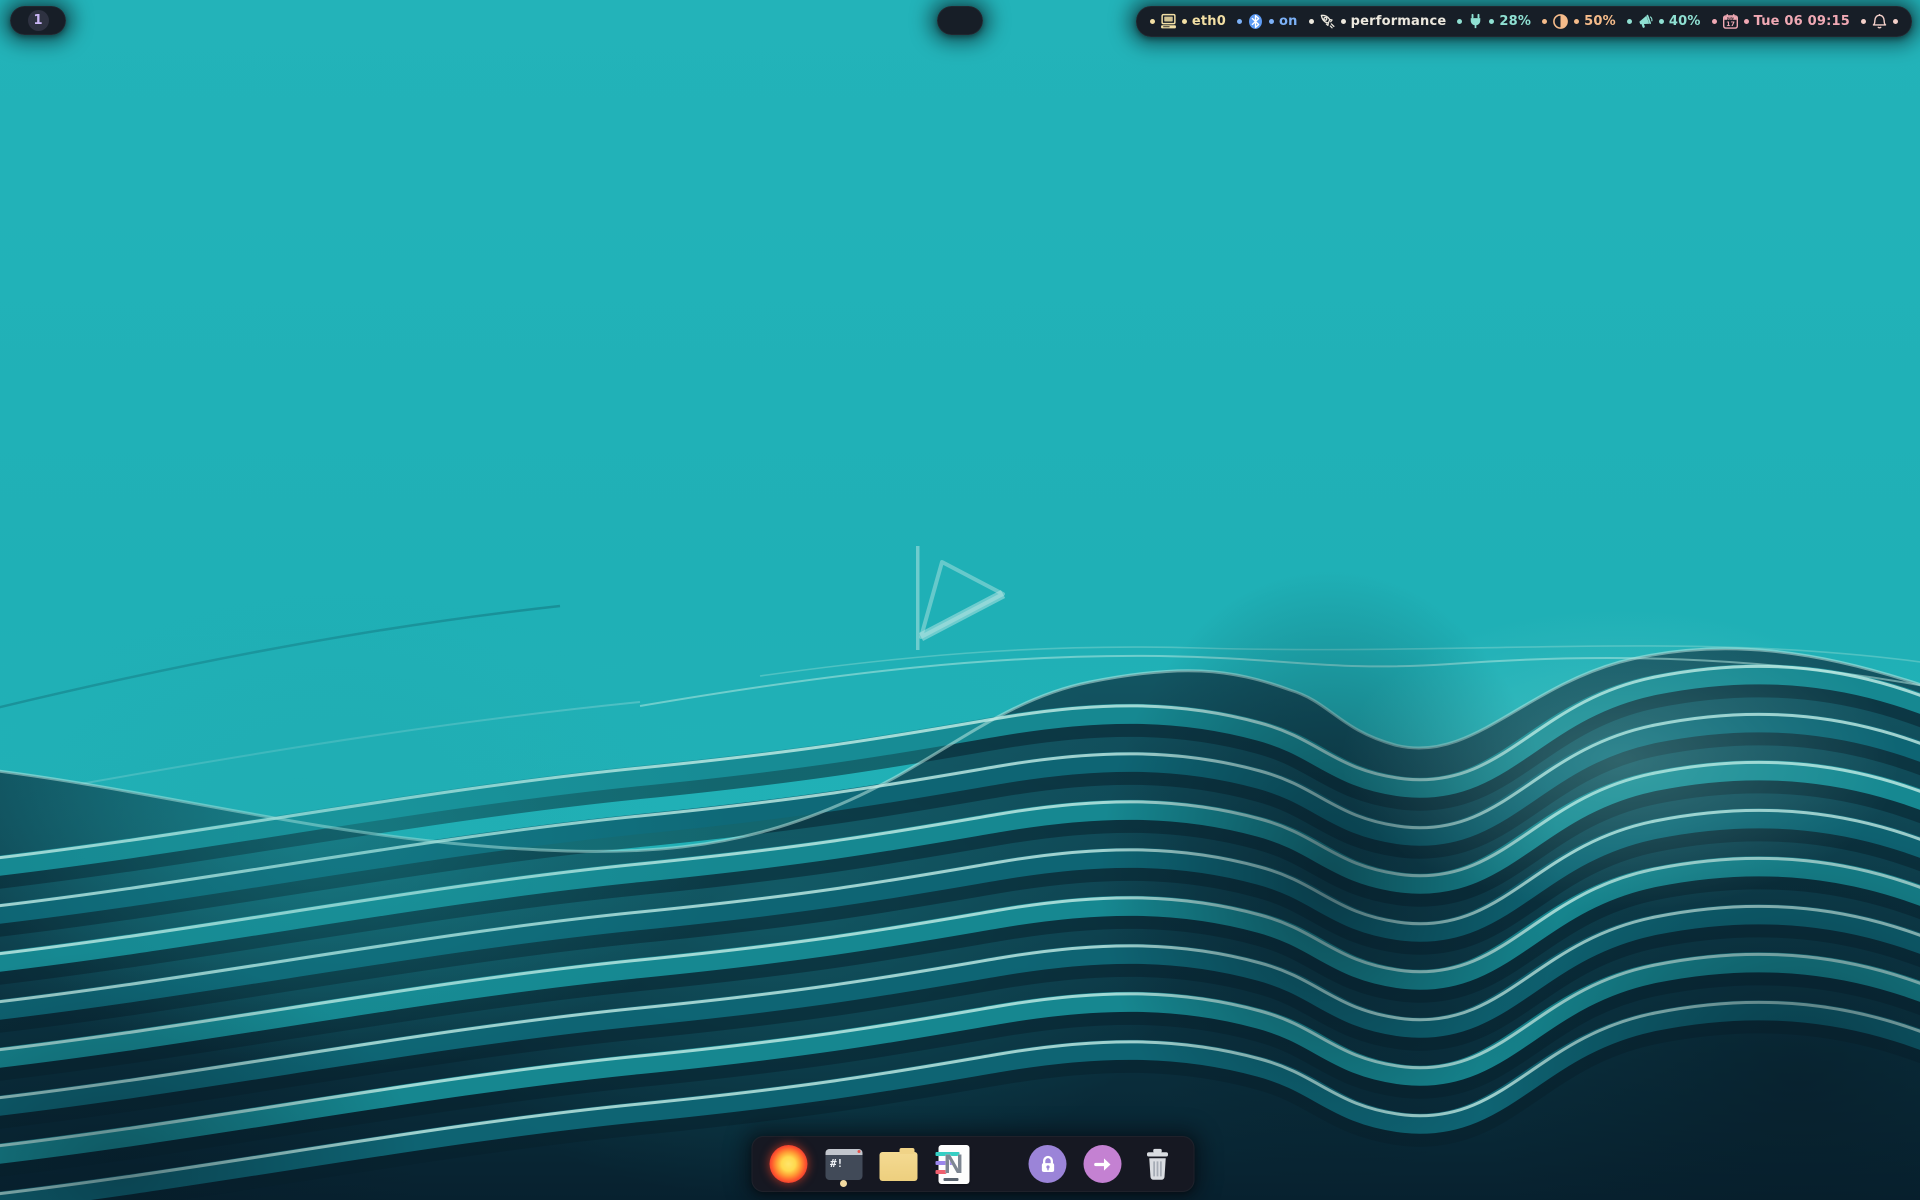 The height and width of the screenshot is (1200, 1920). What do you see at coordinates (858, 1151) in the screenshot?
I see `close-dot-icon` at bounding box center [858, 1151].